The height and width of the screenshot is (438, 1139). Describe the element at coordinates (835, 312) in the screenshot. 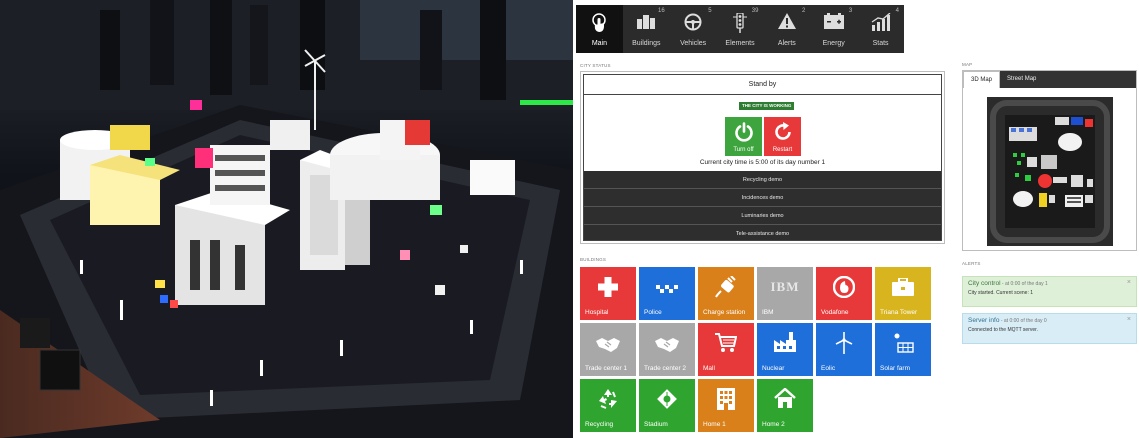

I see `tile-label: Vodafone` at that location.